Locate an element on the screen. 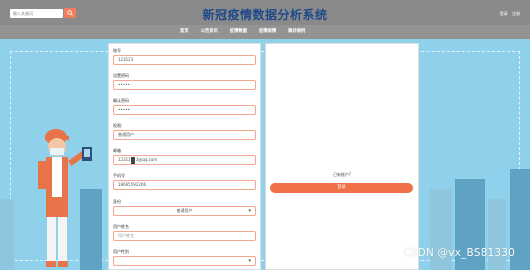 Image resolution: width=530 pixels, height=270 pixels. main-nav: 首页 公告资讯 疫情数据 疫情病情 确诊病例 is located at coordinates (265, 32).